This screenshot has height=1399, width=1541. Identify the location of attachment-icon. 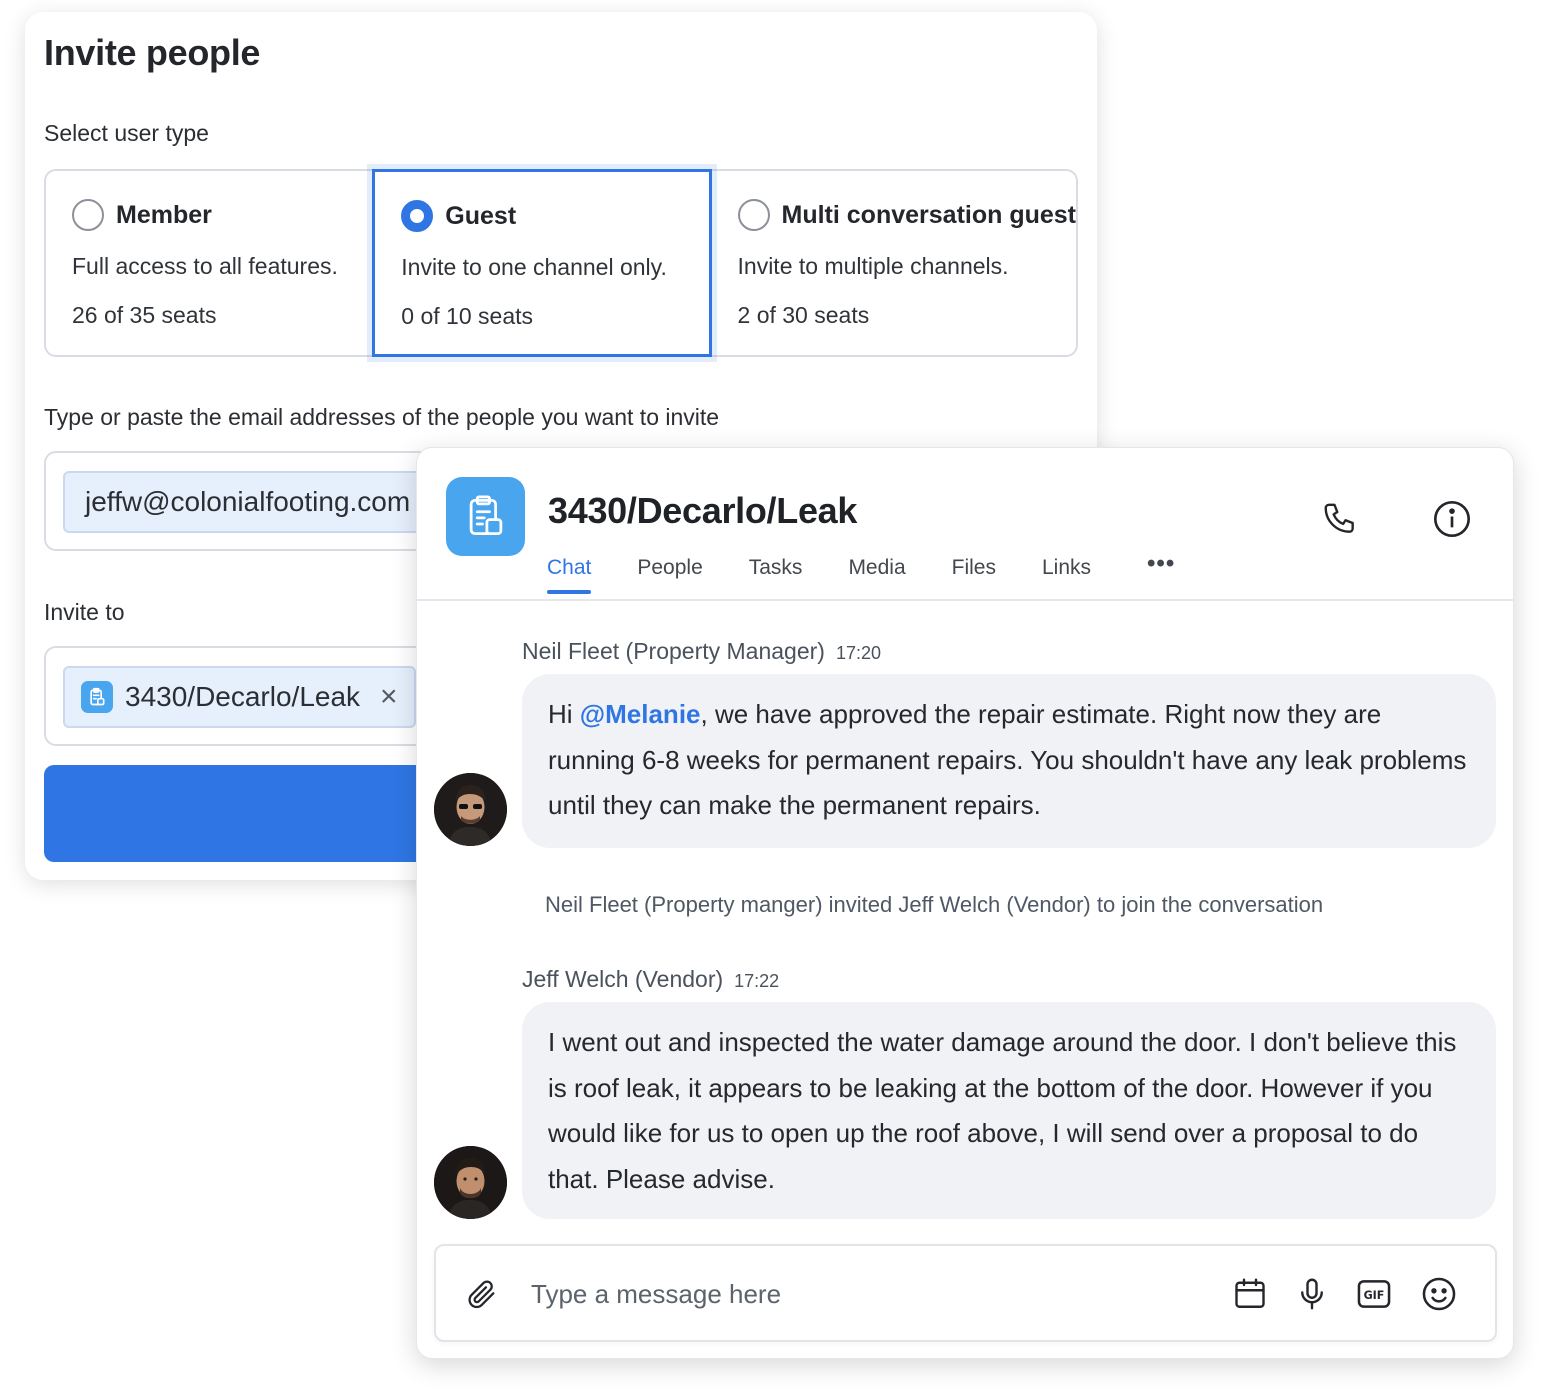
(482, 1294).